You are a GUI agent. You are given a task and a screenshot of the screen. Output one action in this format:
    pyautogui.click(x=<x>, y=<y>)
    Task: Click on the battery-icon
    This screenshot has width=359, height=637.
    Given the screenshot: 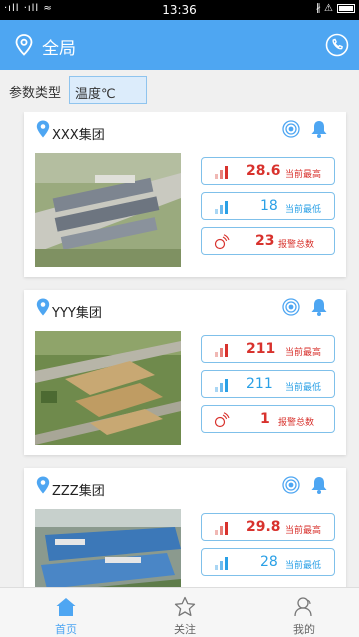 What is the action you would take?
    pyautogui.click(x=346, y=8)
    